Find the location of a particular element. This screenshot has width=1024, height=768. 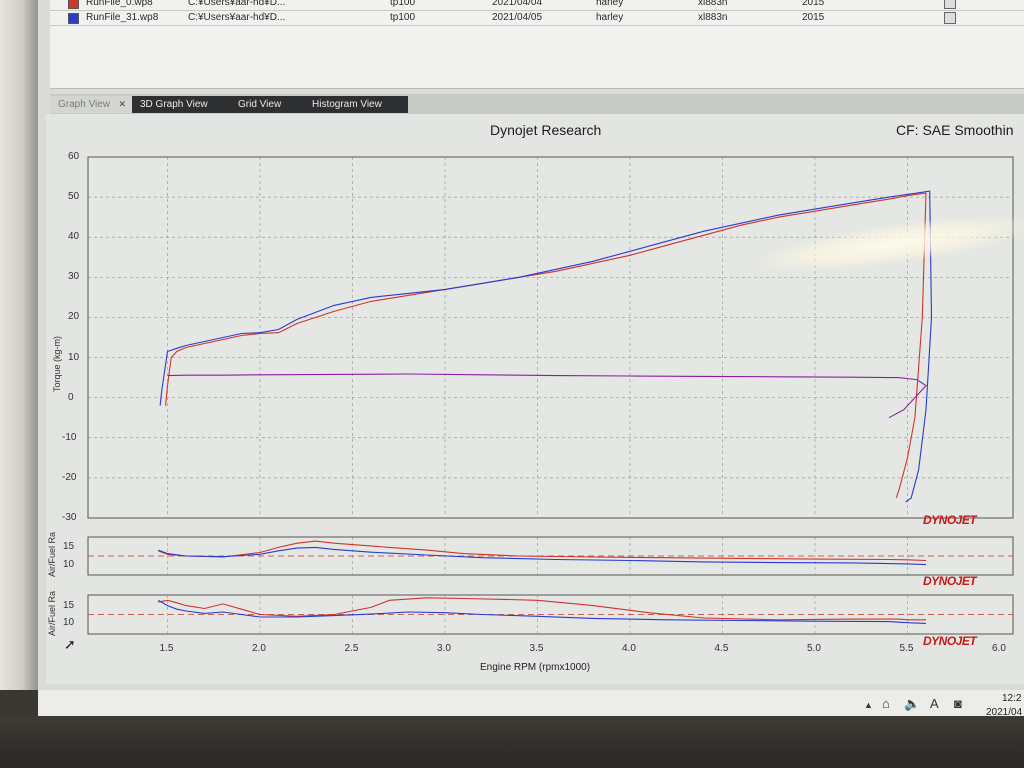

y-tick-label: 30 is located at coordinates (74, 277).